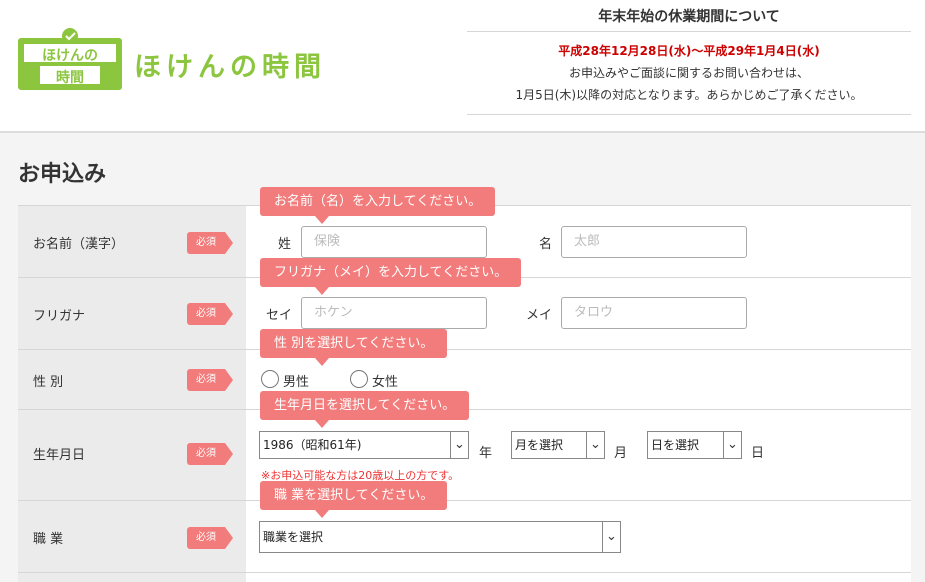  Describe the element at coordinates (48, 382) in the screenshot. I see `gender-label: 性 別` at that location.